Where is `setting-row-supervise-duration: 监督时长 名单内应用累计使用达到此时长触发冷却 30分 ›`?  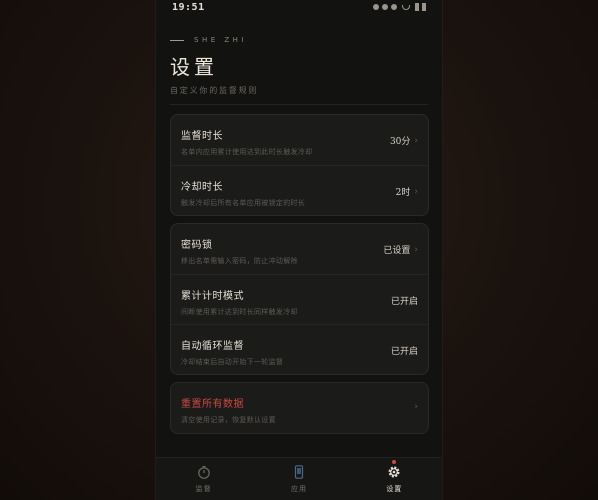 setting-row-supervise-duration: 监督时长 名单内应用累计使用达到此时长触发冷却 30分 › is located at coordinates (299, 140).